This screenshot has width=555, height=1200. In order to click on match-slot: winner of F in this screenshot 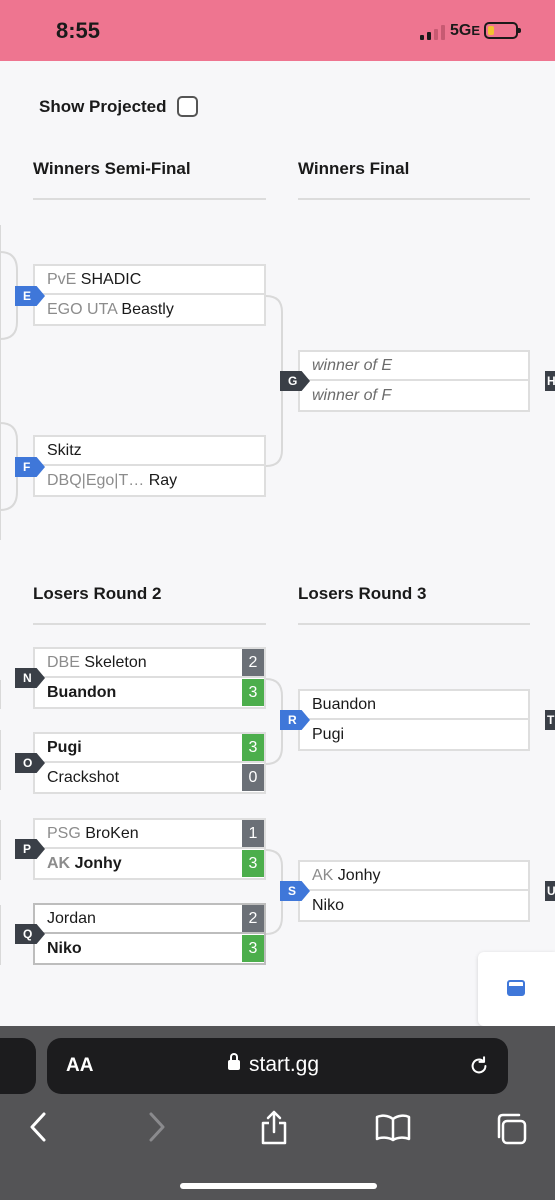, I will do `click(414, 396)`.